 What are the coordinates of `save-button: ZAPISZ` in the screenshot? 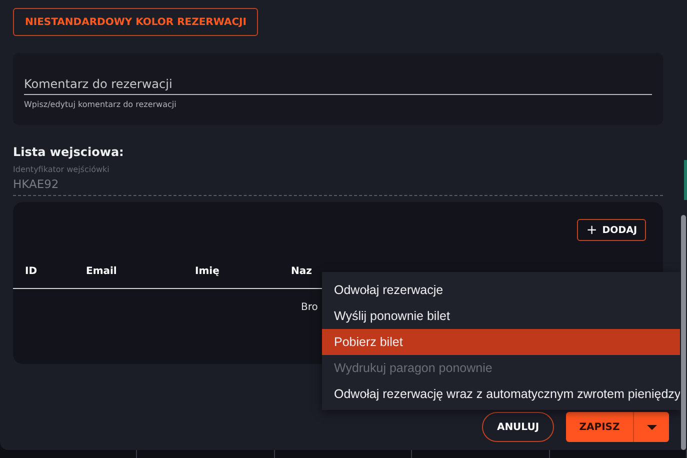 It's located at (600, 427).